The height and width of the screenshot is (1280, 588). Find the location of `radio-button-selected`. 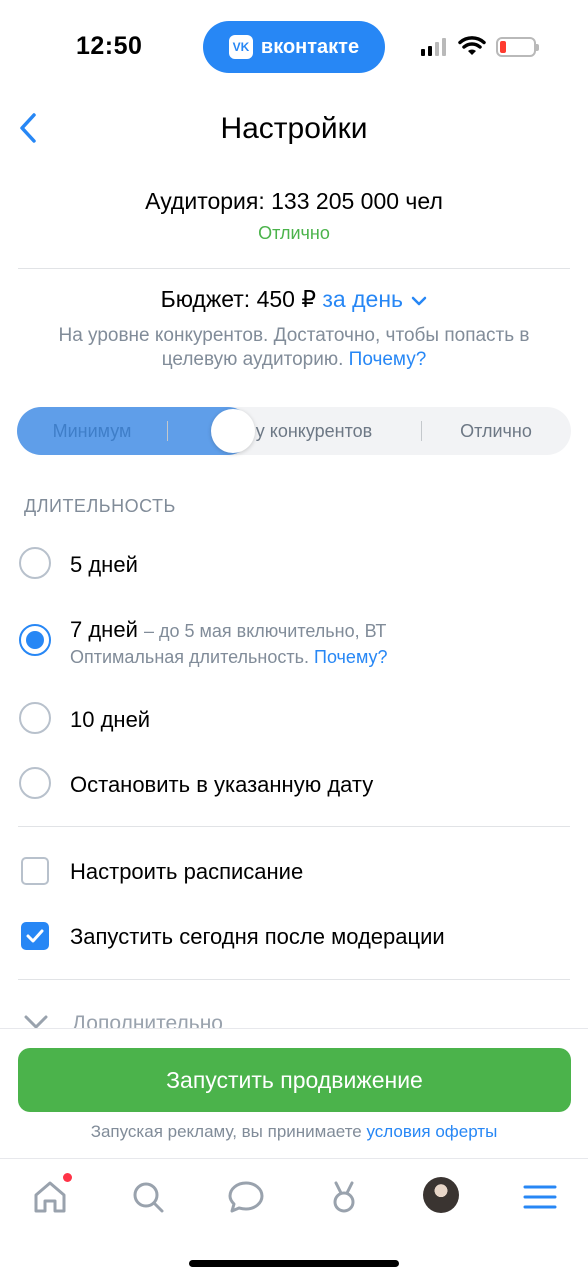

radio-button-selected is located at coordinates (35, 640).